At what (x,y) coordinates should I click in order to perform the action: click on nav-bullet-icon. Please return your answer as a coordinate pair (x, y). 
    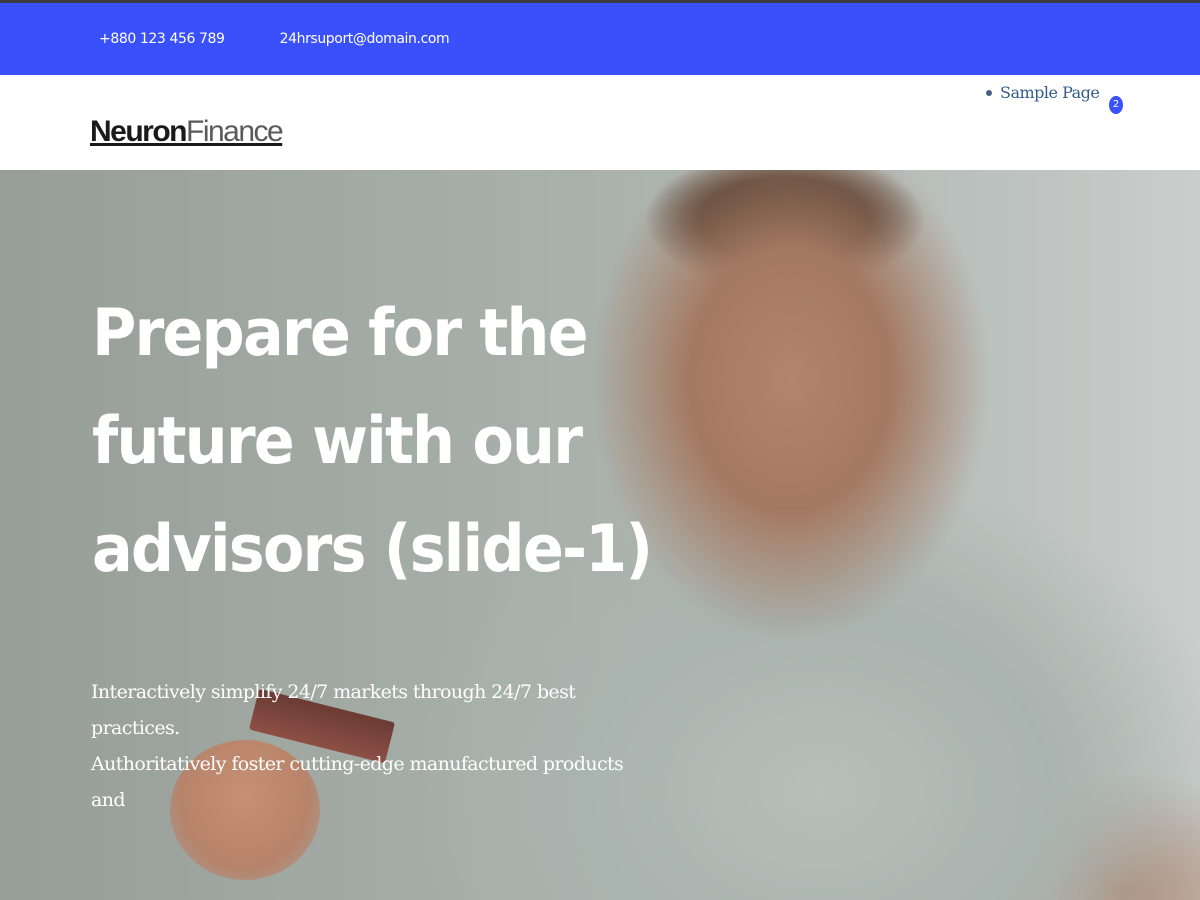
    Looking at the image, I should click on (989, 92).